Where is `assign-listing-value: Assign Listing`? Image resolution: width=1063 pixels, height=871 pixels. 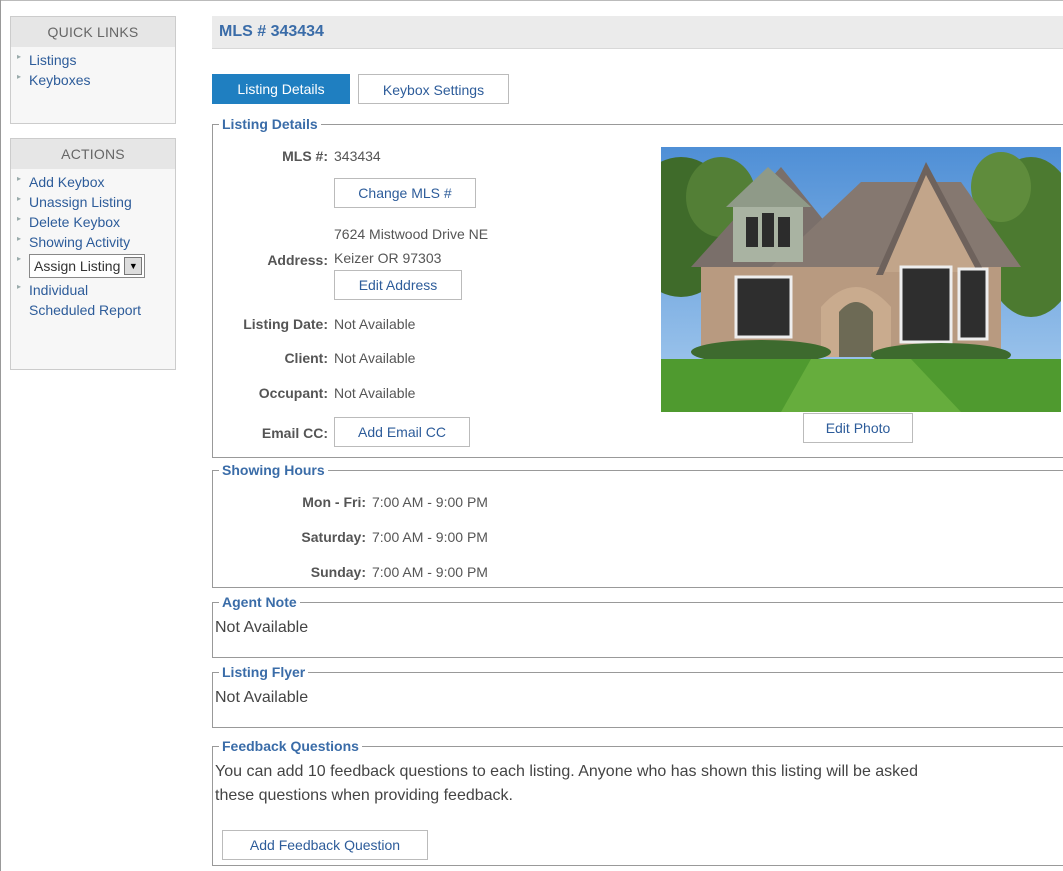 assign-listing-value: Assign Listing is located at coordinates (77, 266).